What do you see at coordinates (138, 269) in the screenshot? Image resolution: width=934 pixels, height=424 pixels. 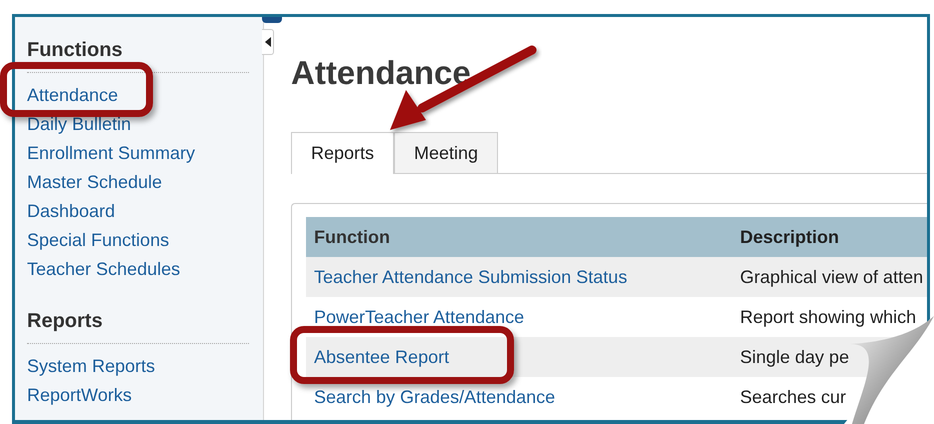 I see `sidebar-link: Teacher Schedules` at bounding box center [138, 269].